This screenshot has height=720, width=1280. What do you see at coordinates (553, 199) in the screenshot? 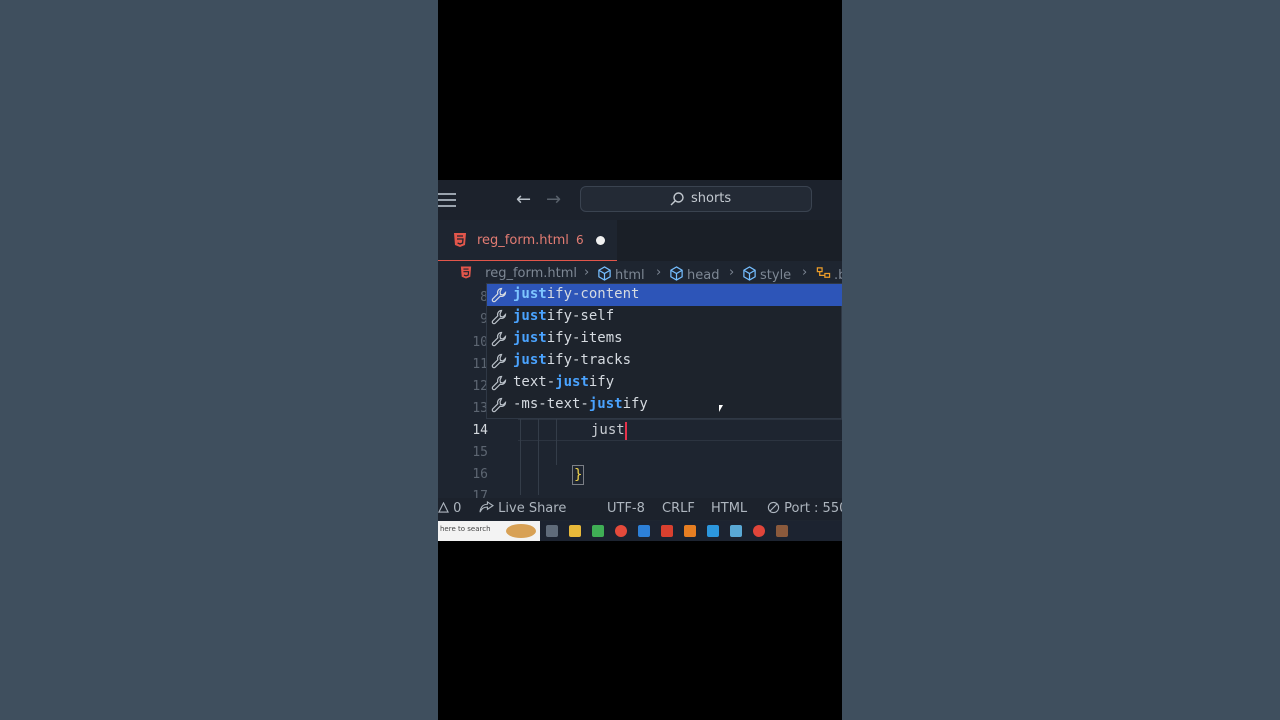
I see `forward-arrow-icon: →` at bounding box center [553, 199].